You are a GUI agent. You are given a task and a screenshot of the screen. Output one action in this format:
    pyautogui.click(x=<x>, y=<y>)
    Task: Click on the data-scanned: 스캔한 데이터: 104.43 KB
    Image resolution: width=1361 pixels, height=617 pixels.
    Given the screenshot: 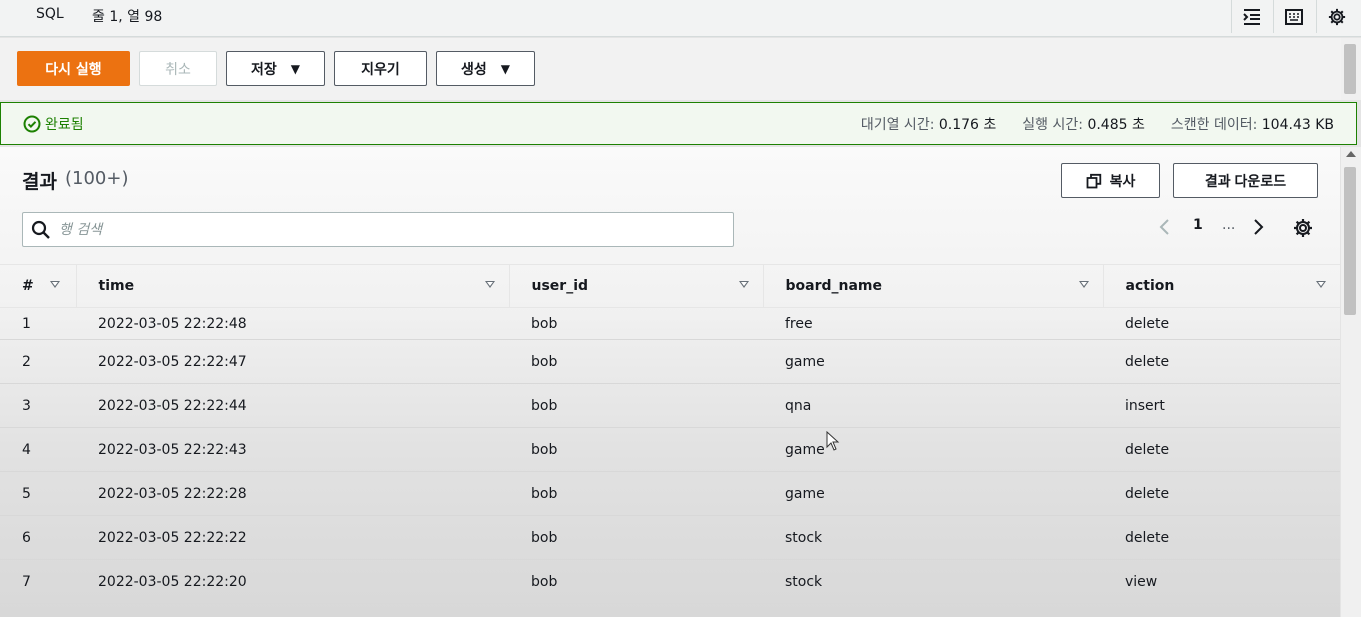 What is the action you would take?
    pyautogui.click(x=1252, y=124)
    